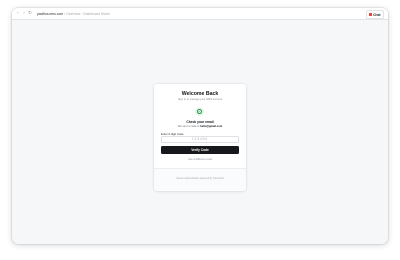 The image size is (400, 260). Describe the element at coordinates (199, 111) in the screenshot. I see `success-check-icon` at that location.